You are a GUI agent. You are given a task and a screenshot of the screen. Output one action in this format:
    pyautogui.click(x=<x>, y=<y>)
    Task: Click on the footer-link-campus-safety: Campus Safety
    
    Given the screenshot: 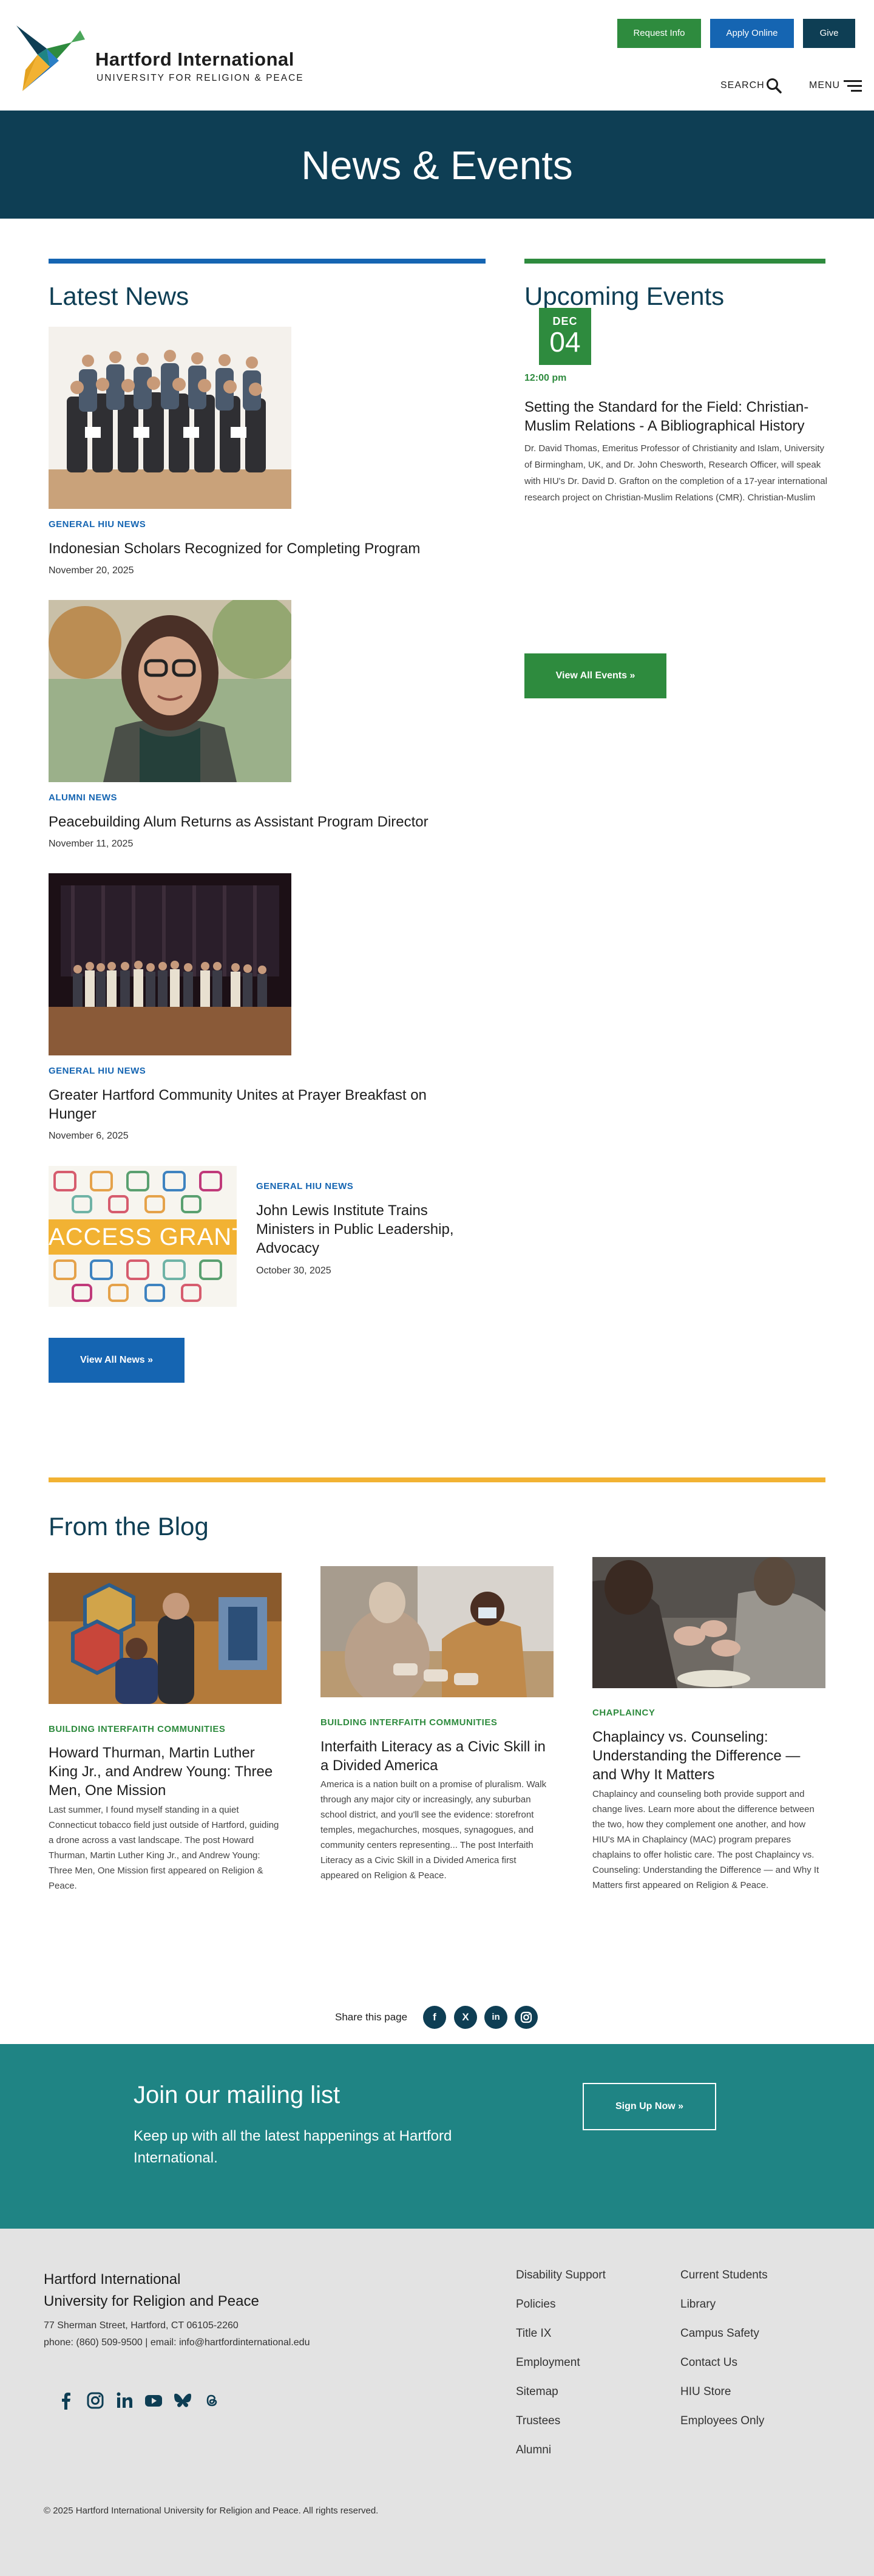 What is the action you would take?
    pyautogui.click(x=719, y=2334)
    